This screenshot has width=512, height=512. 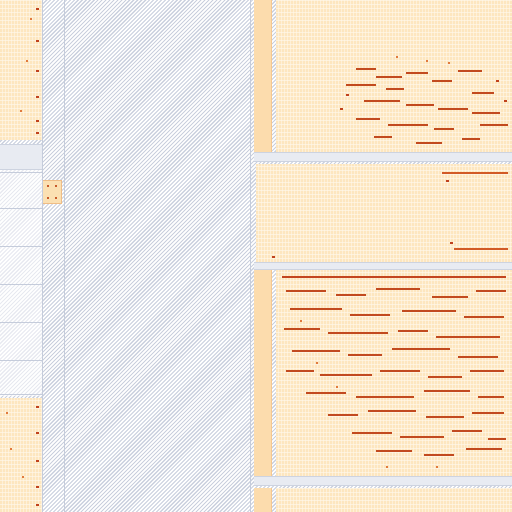 What do you see at coordinates (394, 500) in the screenshot?
I see `bottom-panel` at bounding box center [394, 500].